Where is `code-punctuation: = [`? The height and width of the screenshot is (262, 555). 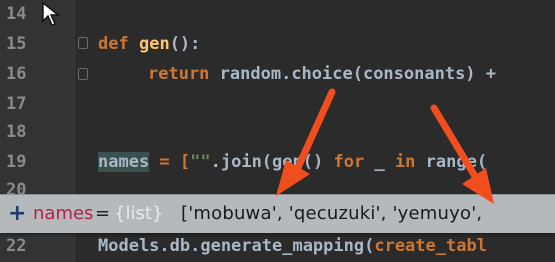
code-punctuation: = [ is located at coordinates (170, 162).